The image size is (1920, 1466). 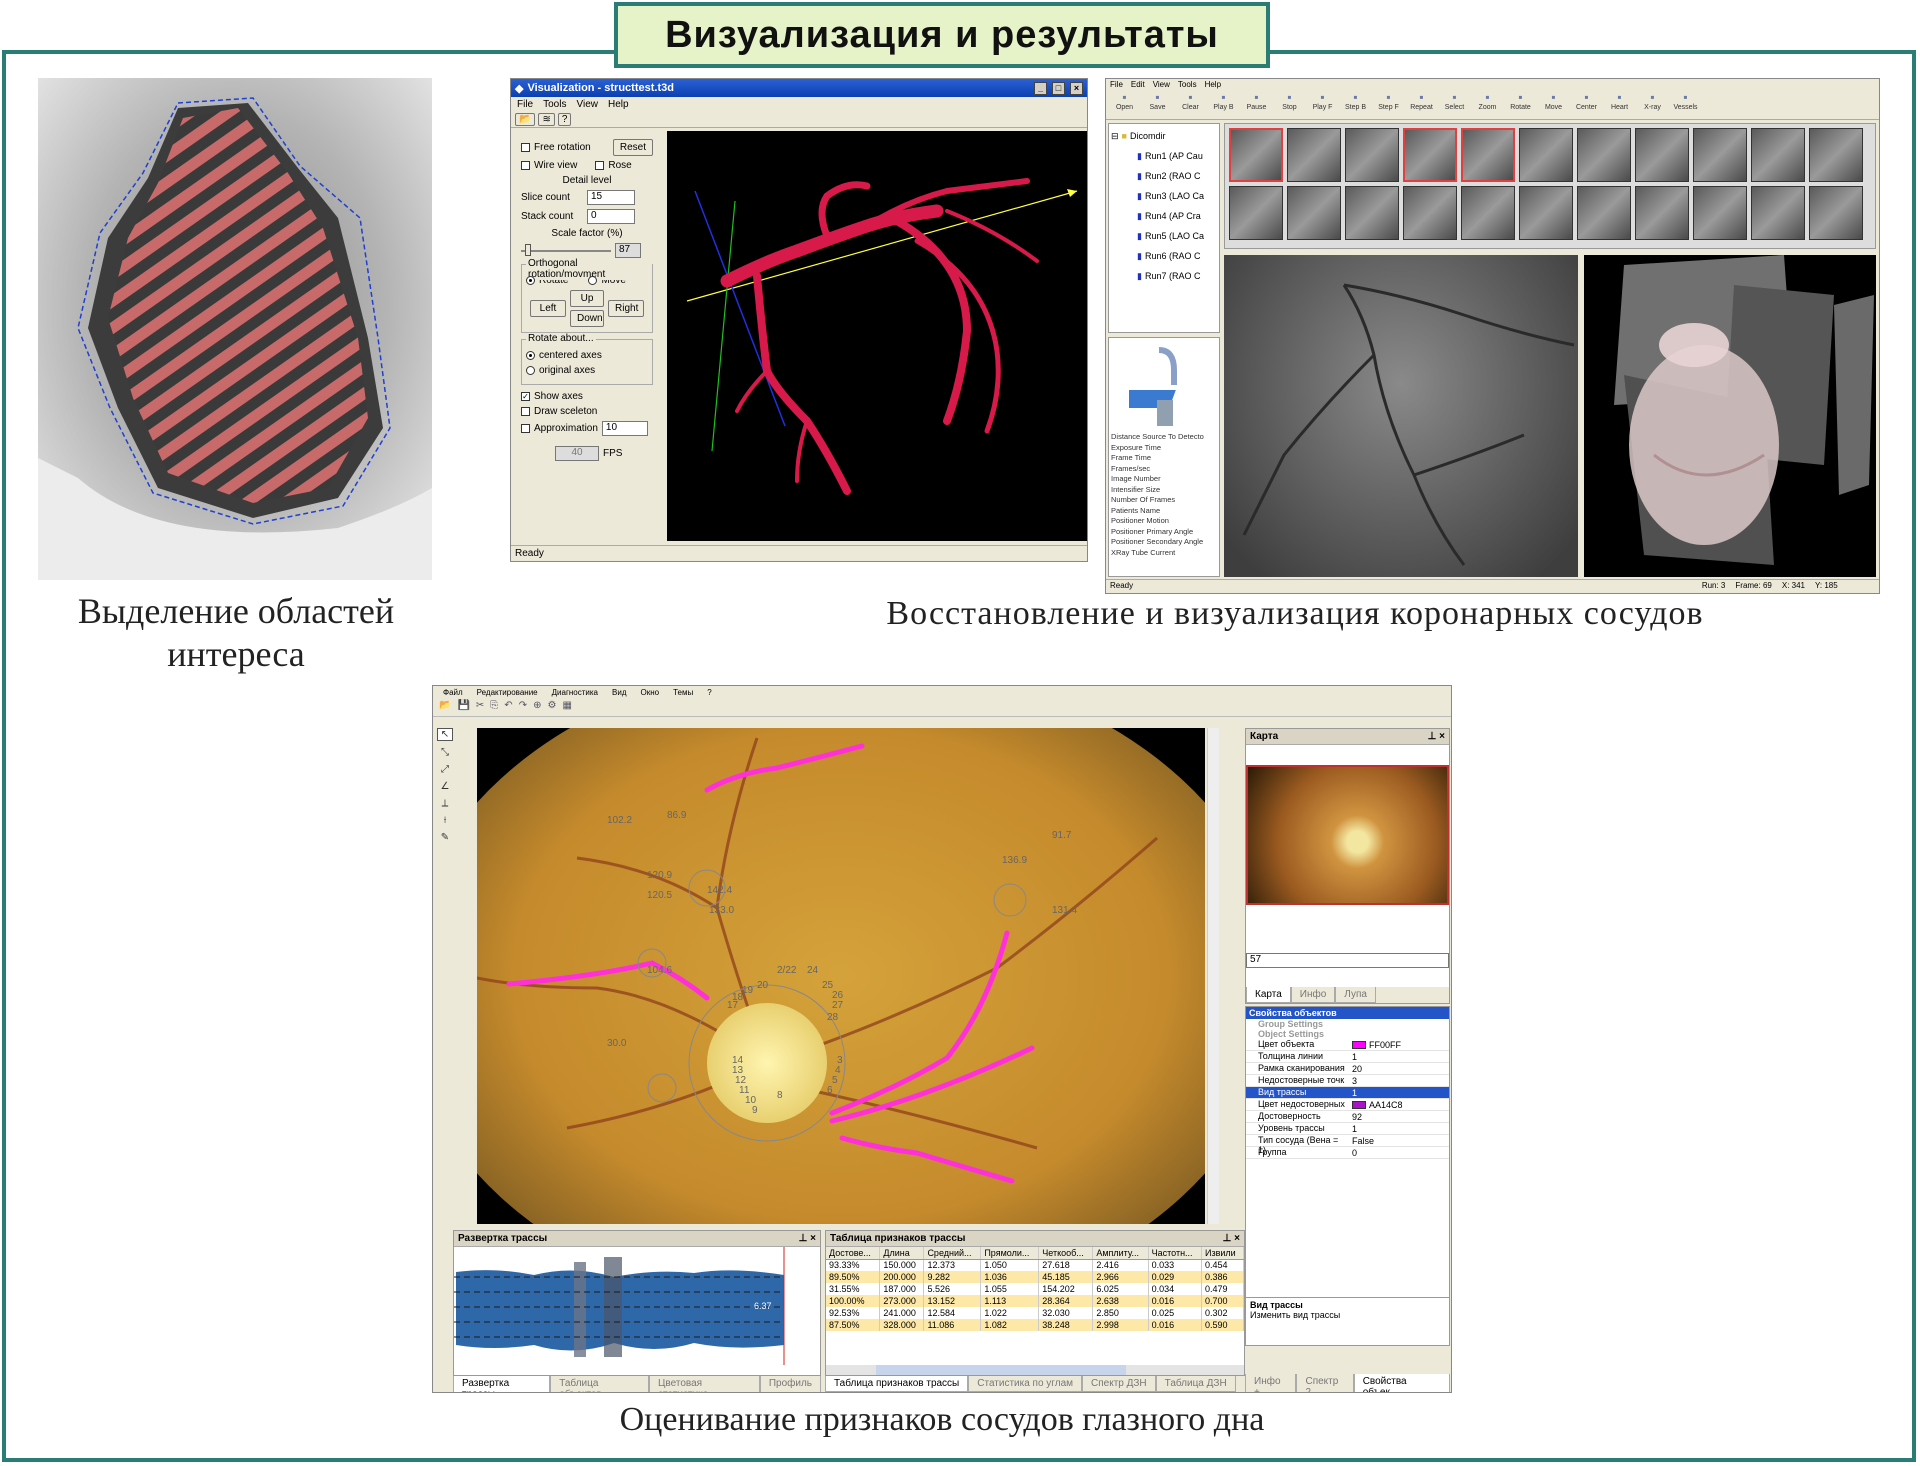 What do you see at coordinates (618, 104) in the screenshot?
I see `menu-help: Help` at bounding box center [618, 104].